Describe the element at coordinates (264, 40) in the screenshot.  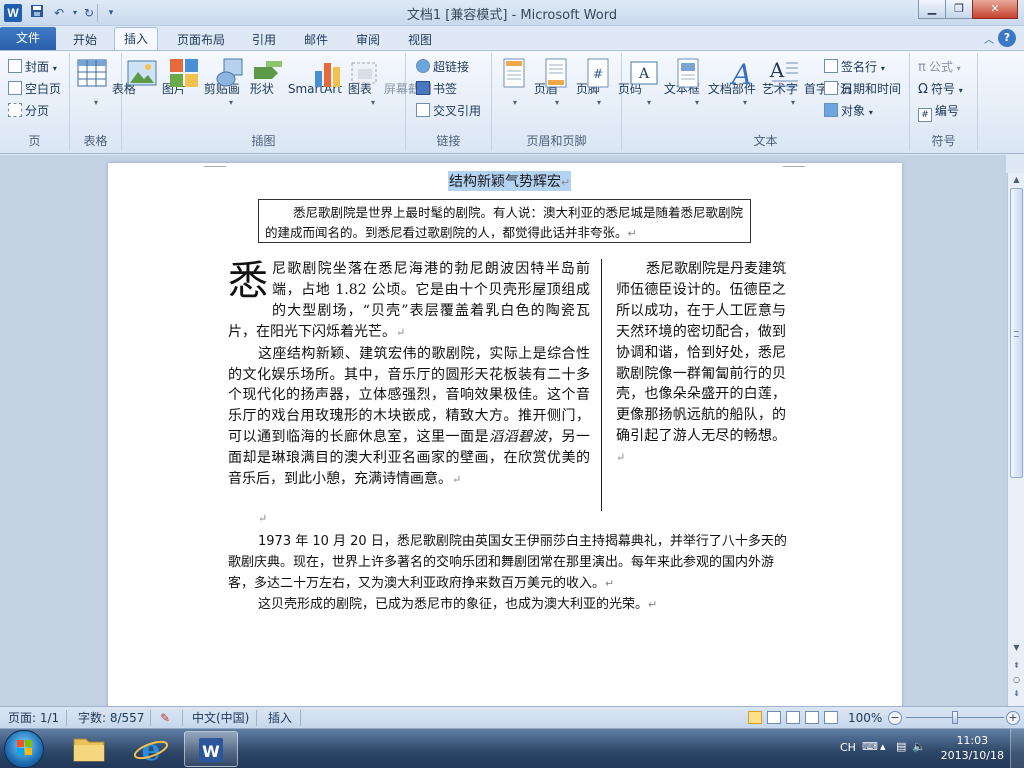
I see `tab-references: 引用` at that location.